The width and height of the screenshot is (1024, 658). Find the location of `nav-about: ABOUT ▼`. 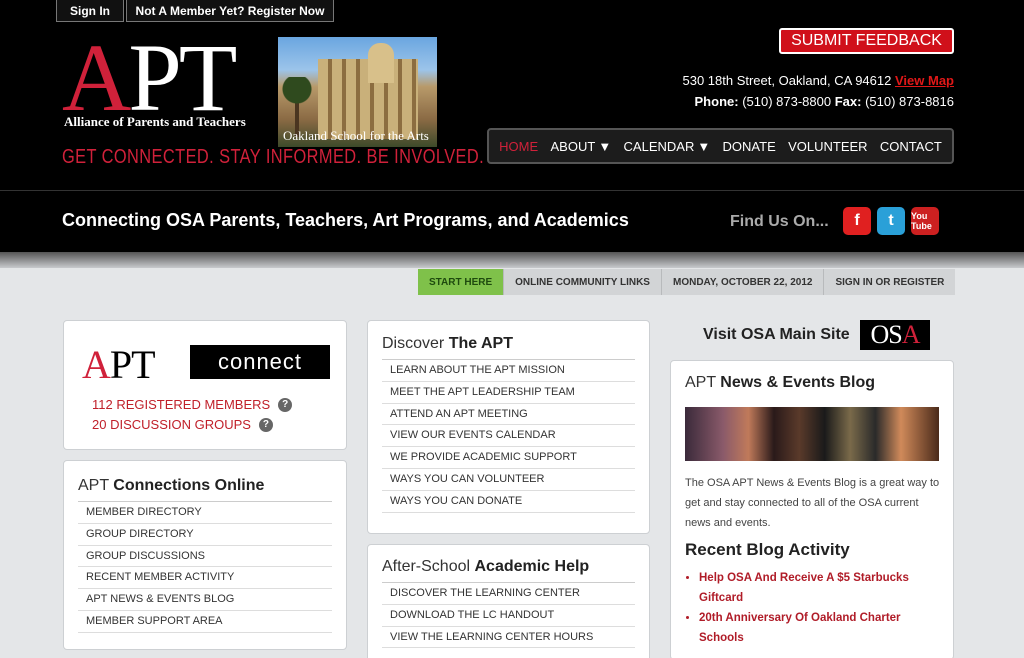

nav-about: ABOUT ▼ is located at coordinates (581, 146).